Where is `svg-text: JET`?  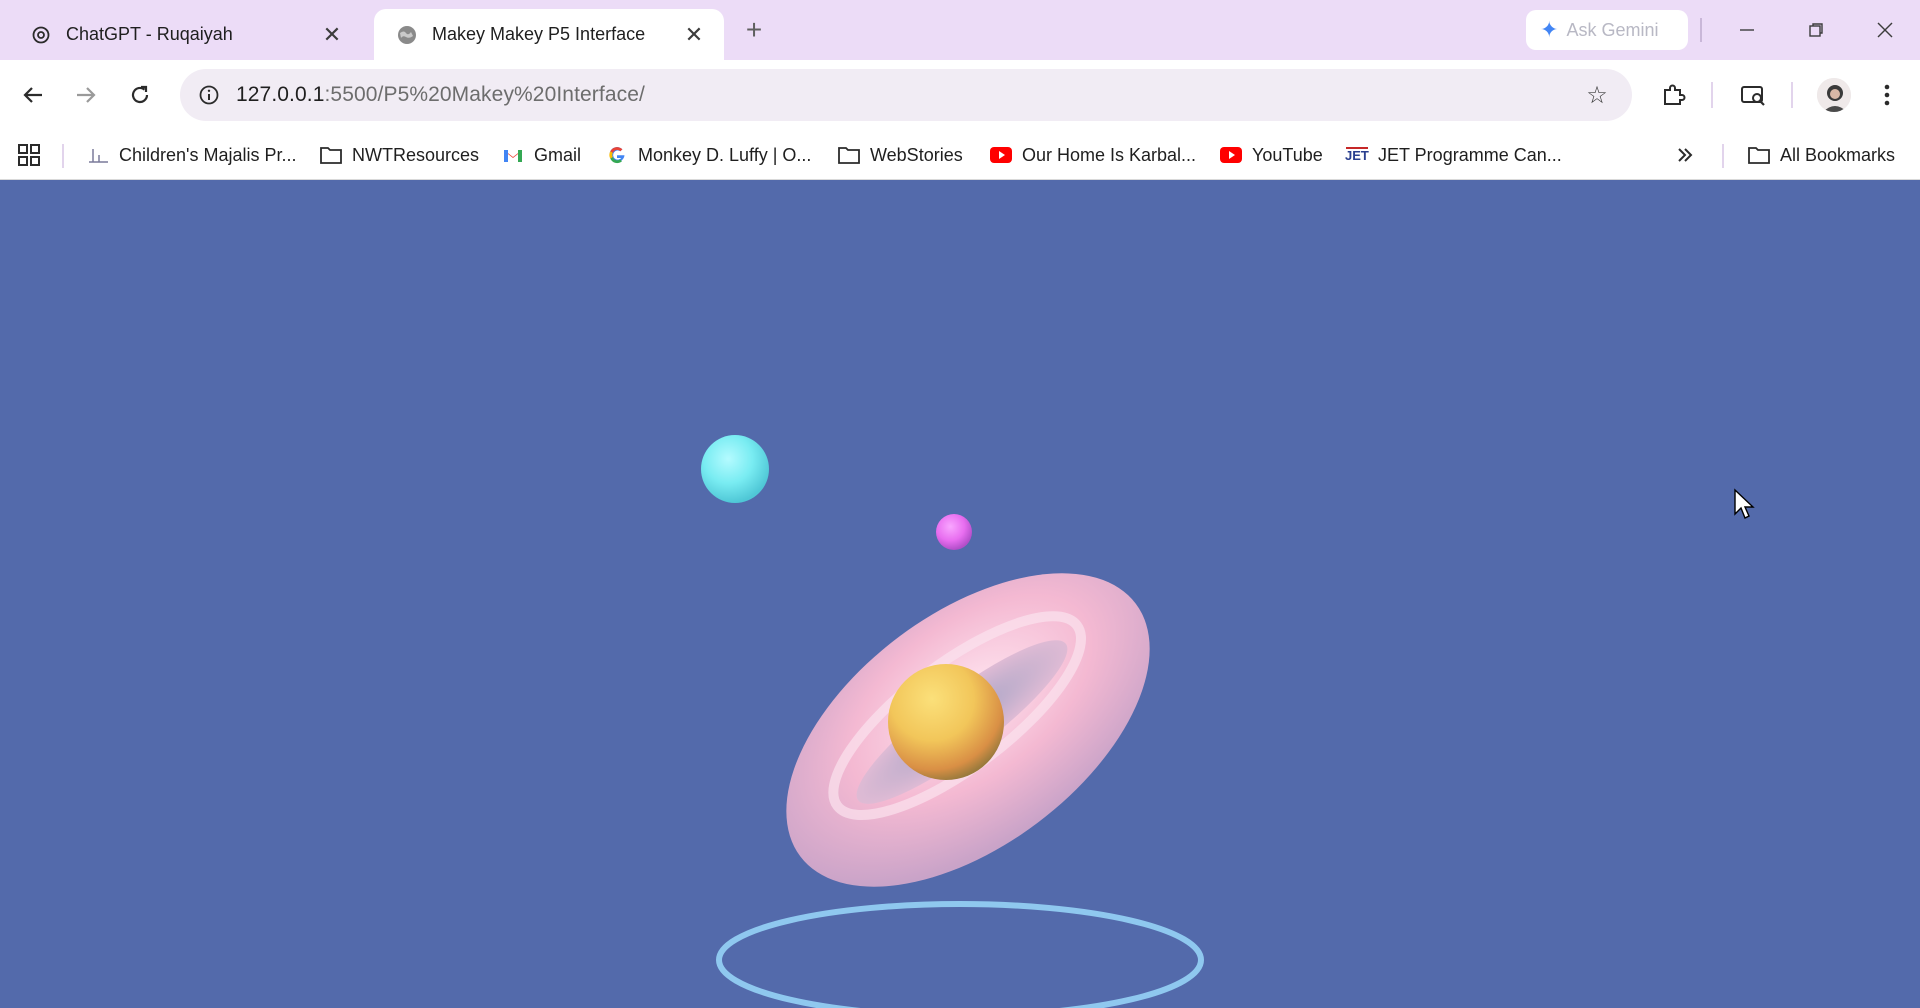 svg-text: JET is located at coordinates (1357, 155).